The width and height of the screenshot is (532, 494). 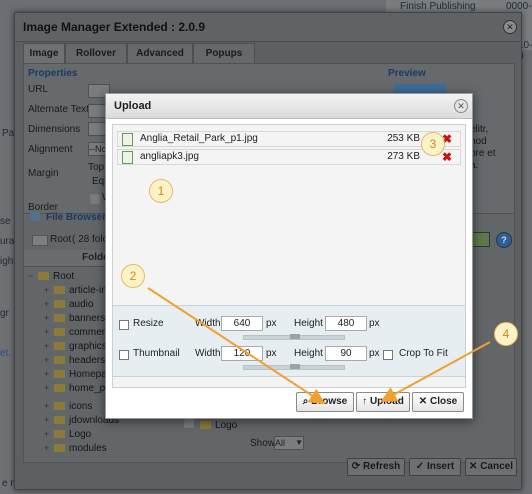 What do you see at coordinates (133, 276) in the screenshot?
I see `callout-badge: 2` at bounding box center [133, 276].